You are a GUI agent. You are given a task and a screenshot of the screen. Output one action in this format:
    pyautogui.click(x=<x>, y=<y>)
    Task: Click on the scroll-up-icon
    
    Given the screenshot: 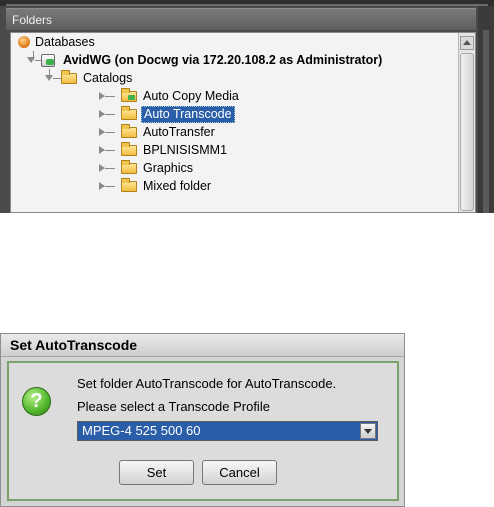 What is the action you would take?
    pyautogui.click(x=467, y=43)
    